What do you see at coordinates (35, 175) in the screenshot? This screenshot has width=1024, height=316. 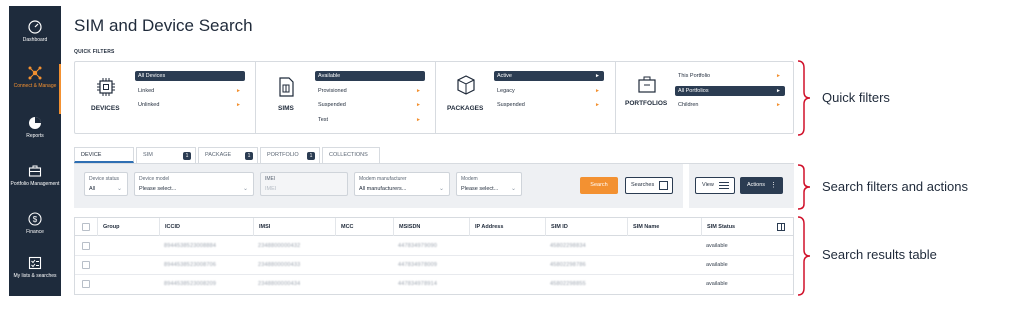 I see `sidebar-item-portfolio-management: Portfolio Management` at bounding box center [35, 175].